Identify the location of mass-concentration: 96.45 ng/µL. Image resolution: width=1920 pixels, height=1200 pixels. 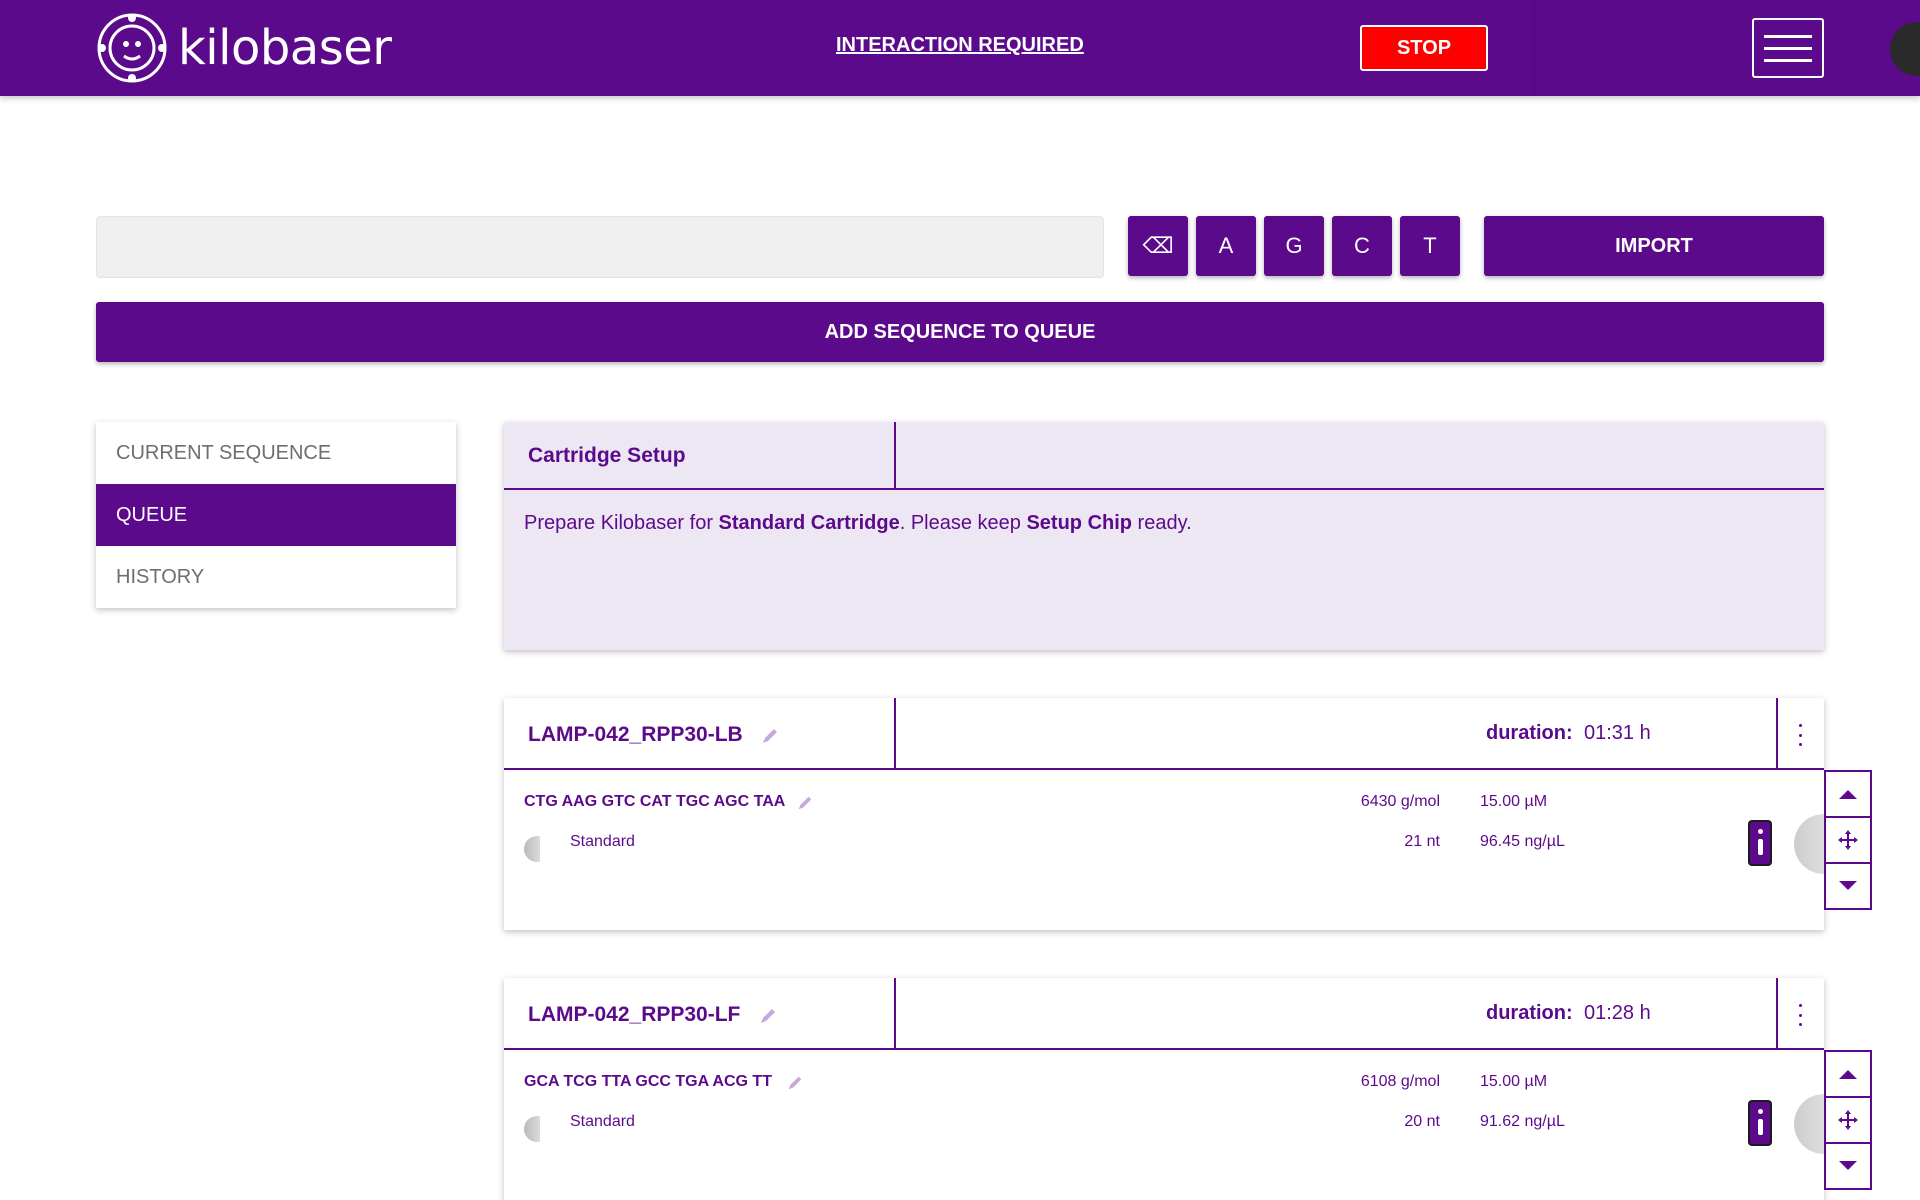
(1522, 841).